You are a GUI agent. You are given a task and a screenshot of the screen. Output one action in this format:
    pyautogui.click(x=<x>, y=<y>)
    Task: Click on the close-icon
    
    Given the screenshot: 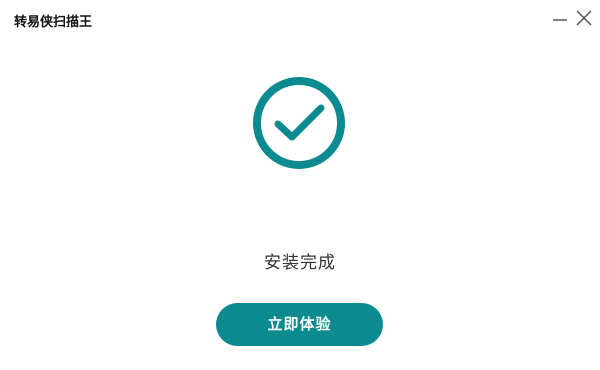 What is the action you would take?
    pyautogui.click(x=584, y=18)
    